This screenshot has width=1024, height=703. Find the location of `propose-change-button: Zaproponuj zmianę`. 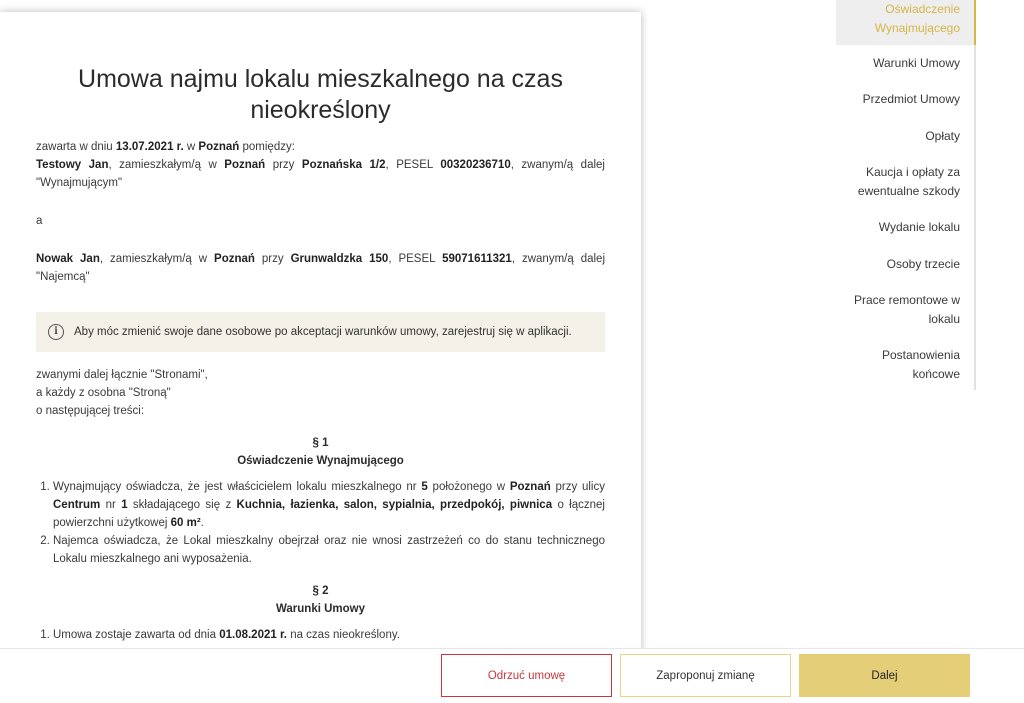

propose-change-button: Zaproponuj zmianę is located at coordinates (705, 675).